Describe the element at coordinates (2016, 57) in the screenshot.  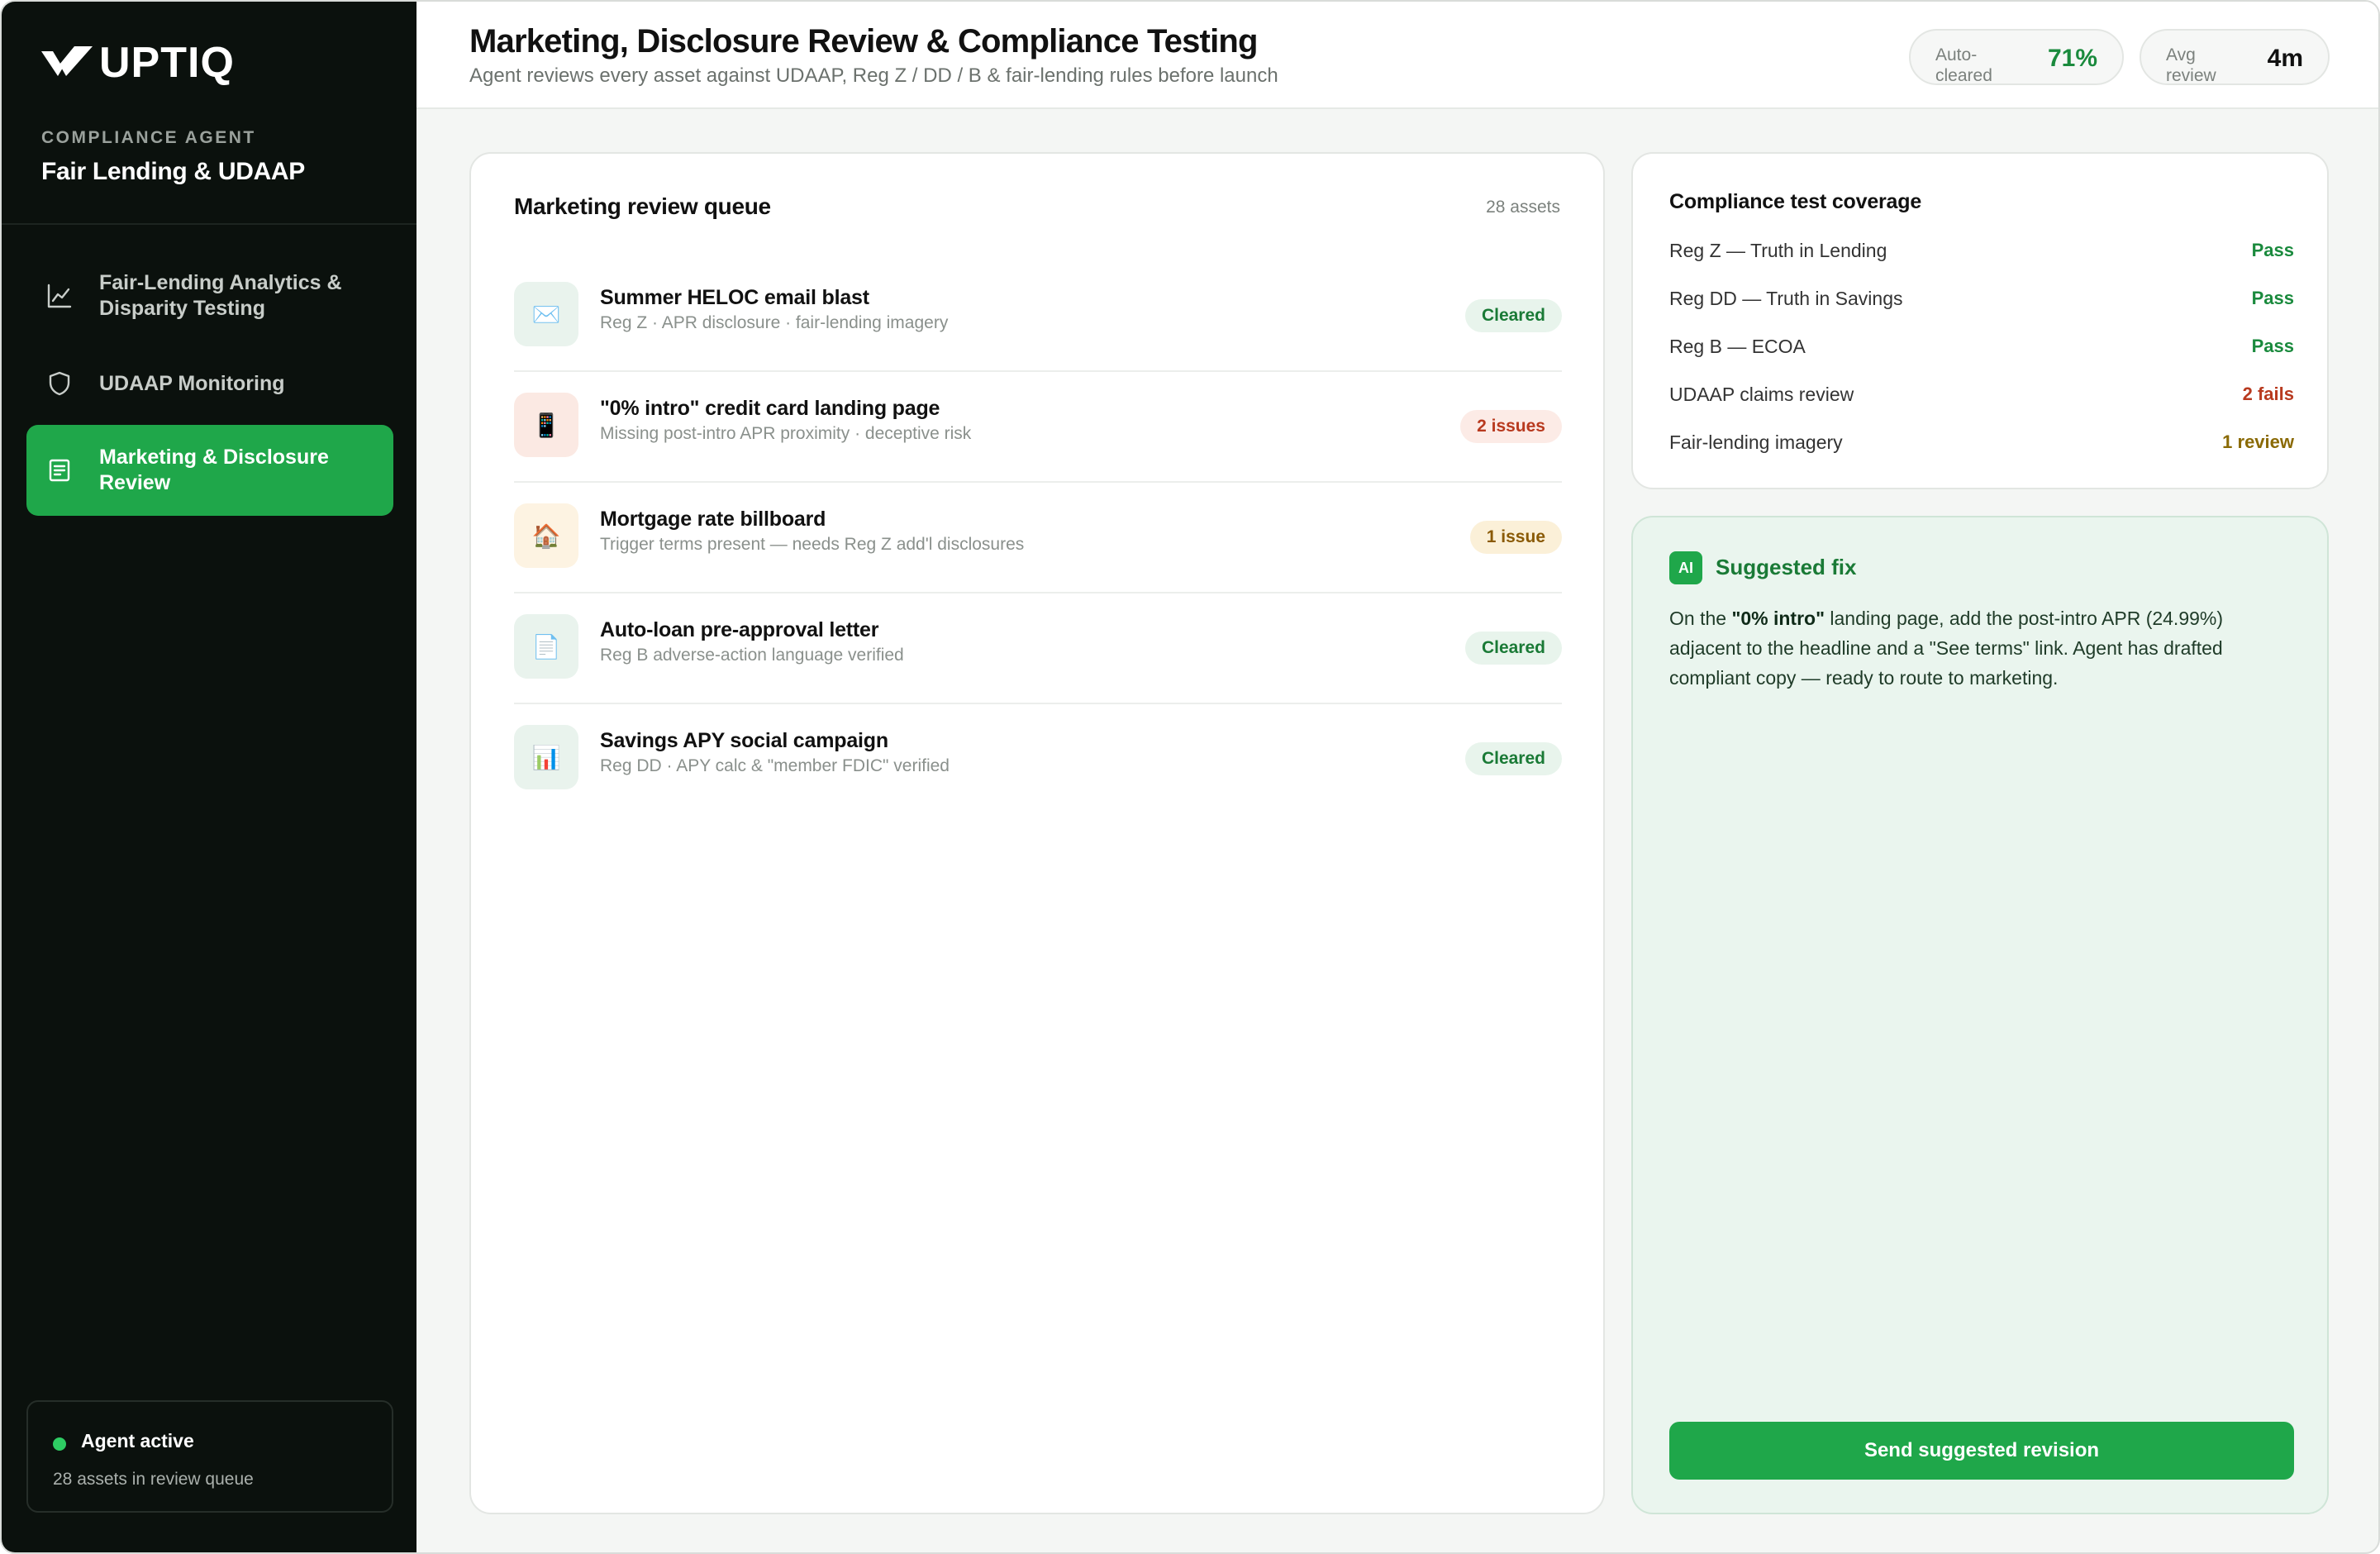
I see `kpi-auto-cleared: Auto-cleared 71%` at that location.